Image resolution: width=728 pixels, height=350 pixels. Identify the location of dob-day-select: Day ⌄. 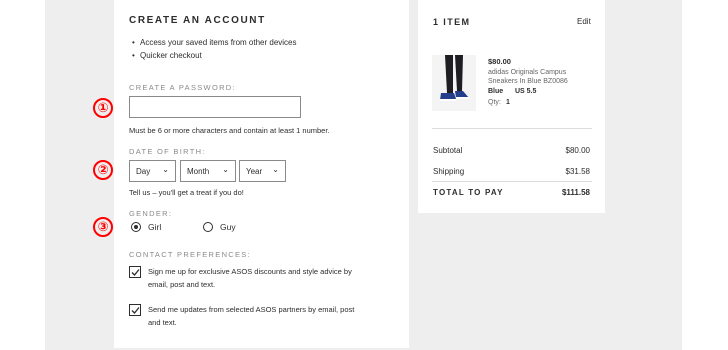
(152, 171).